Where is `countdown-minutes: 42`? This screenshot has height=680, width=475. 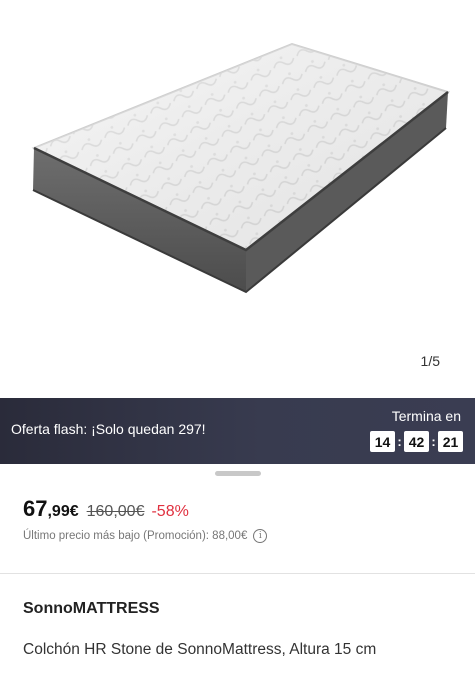
countdown-minutes: 42 is located at coordinates (416, 441).